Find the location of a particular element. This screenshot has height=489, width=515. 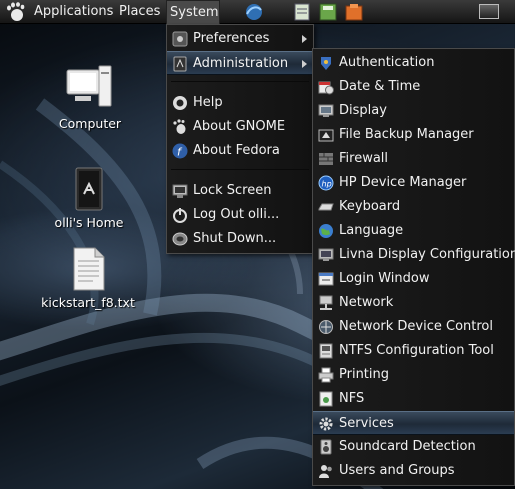

menu-item-services: Services is located at coordinates (413, 423).